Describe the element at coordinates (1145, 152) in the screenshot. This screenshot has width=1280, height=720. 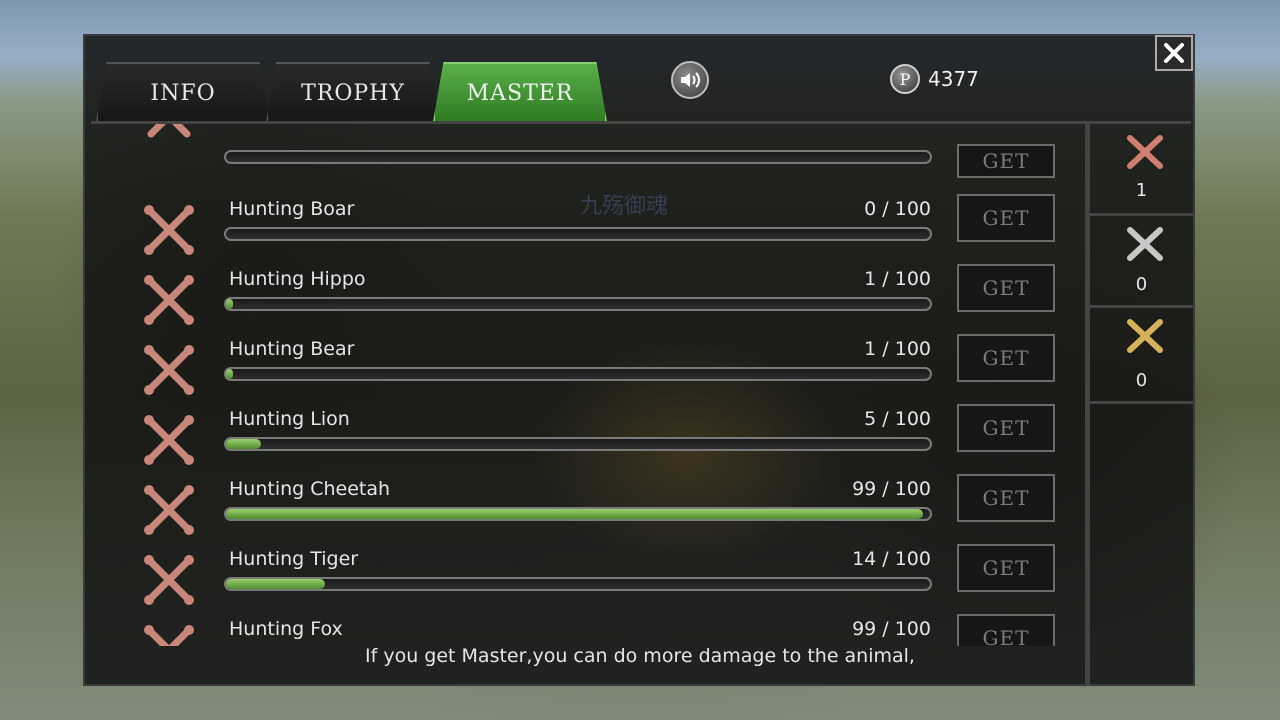
I see `bronze-bones-icon` at that location.